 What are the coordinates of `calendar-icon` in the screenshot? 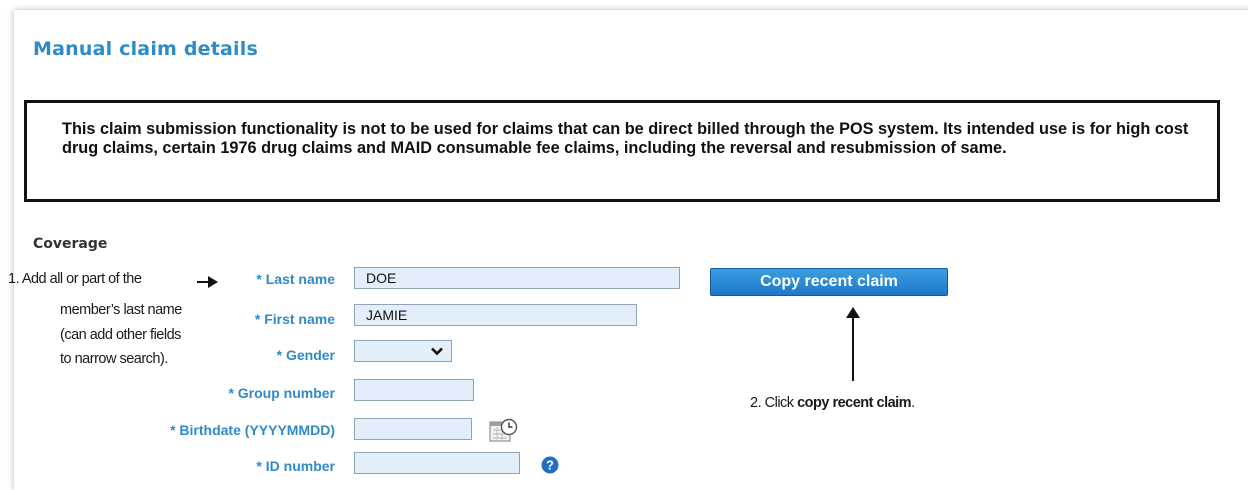 It's located at (503, 431).